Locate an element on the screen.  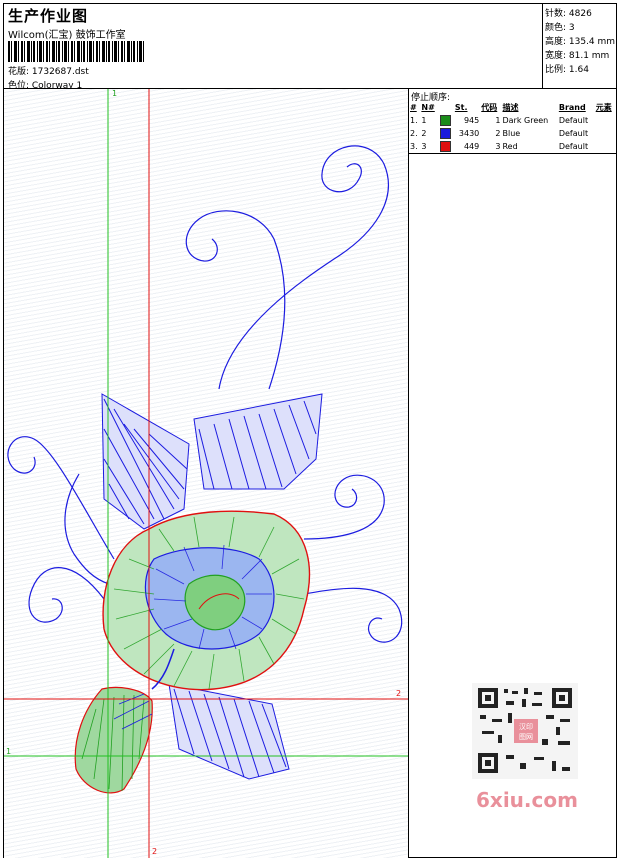
green-guide-label-top: 1 is located at coordinates (115, 93).